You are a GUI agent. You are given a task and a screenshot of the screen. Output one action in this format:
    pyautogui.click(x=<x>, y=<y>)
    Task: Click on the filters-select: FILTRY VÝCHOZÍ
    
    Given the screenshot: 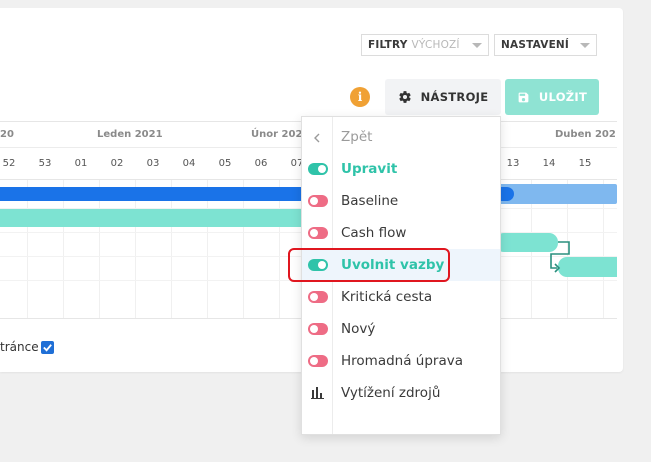 What is the action you would take?
    pyautogui.click(x=425, y=45)
    